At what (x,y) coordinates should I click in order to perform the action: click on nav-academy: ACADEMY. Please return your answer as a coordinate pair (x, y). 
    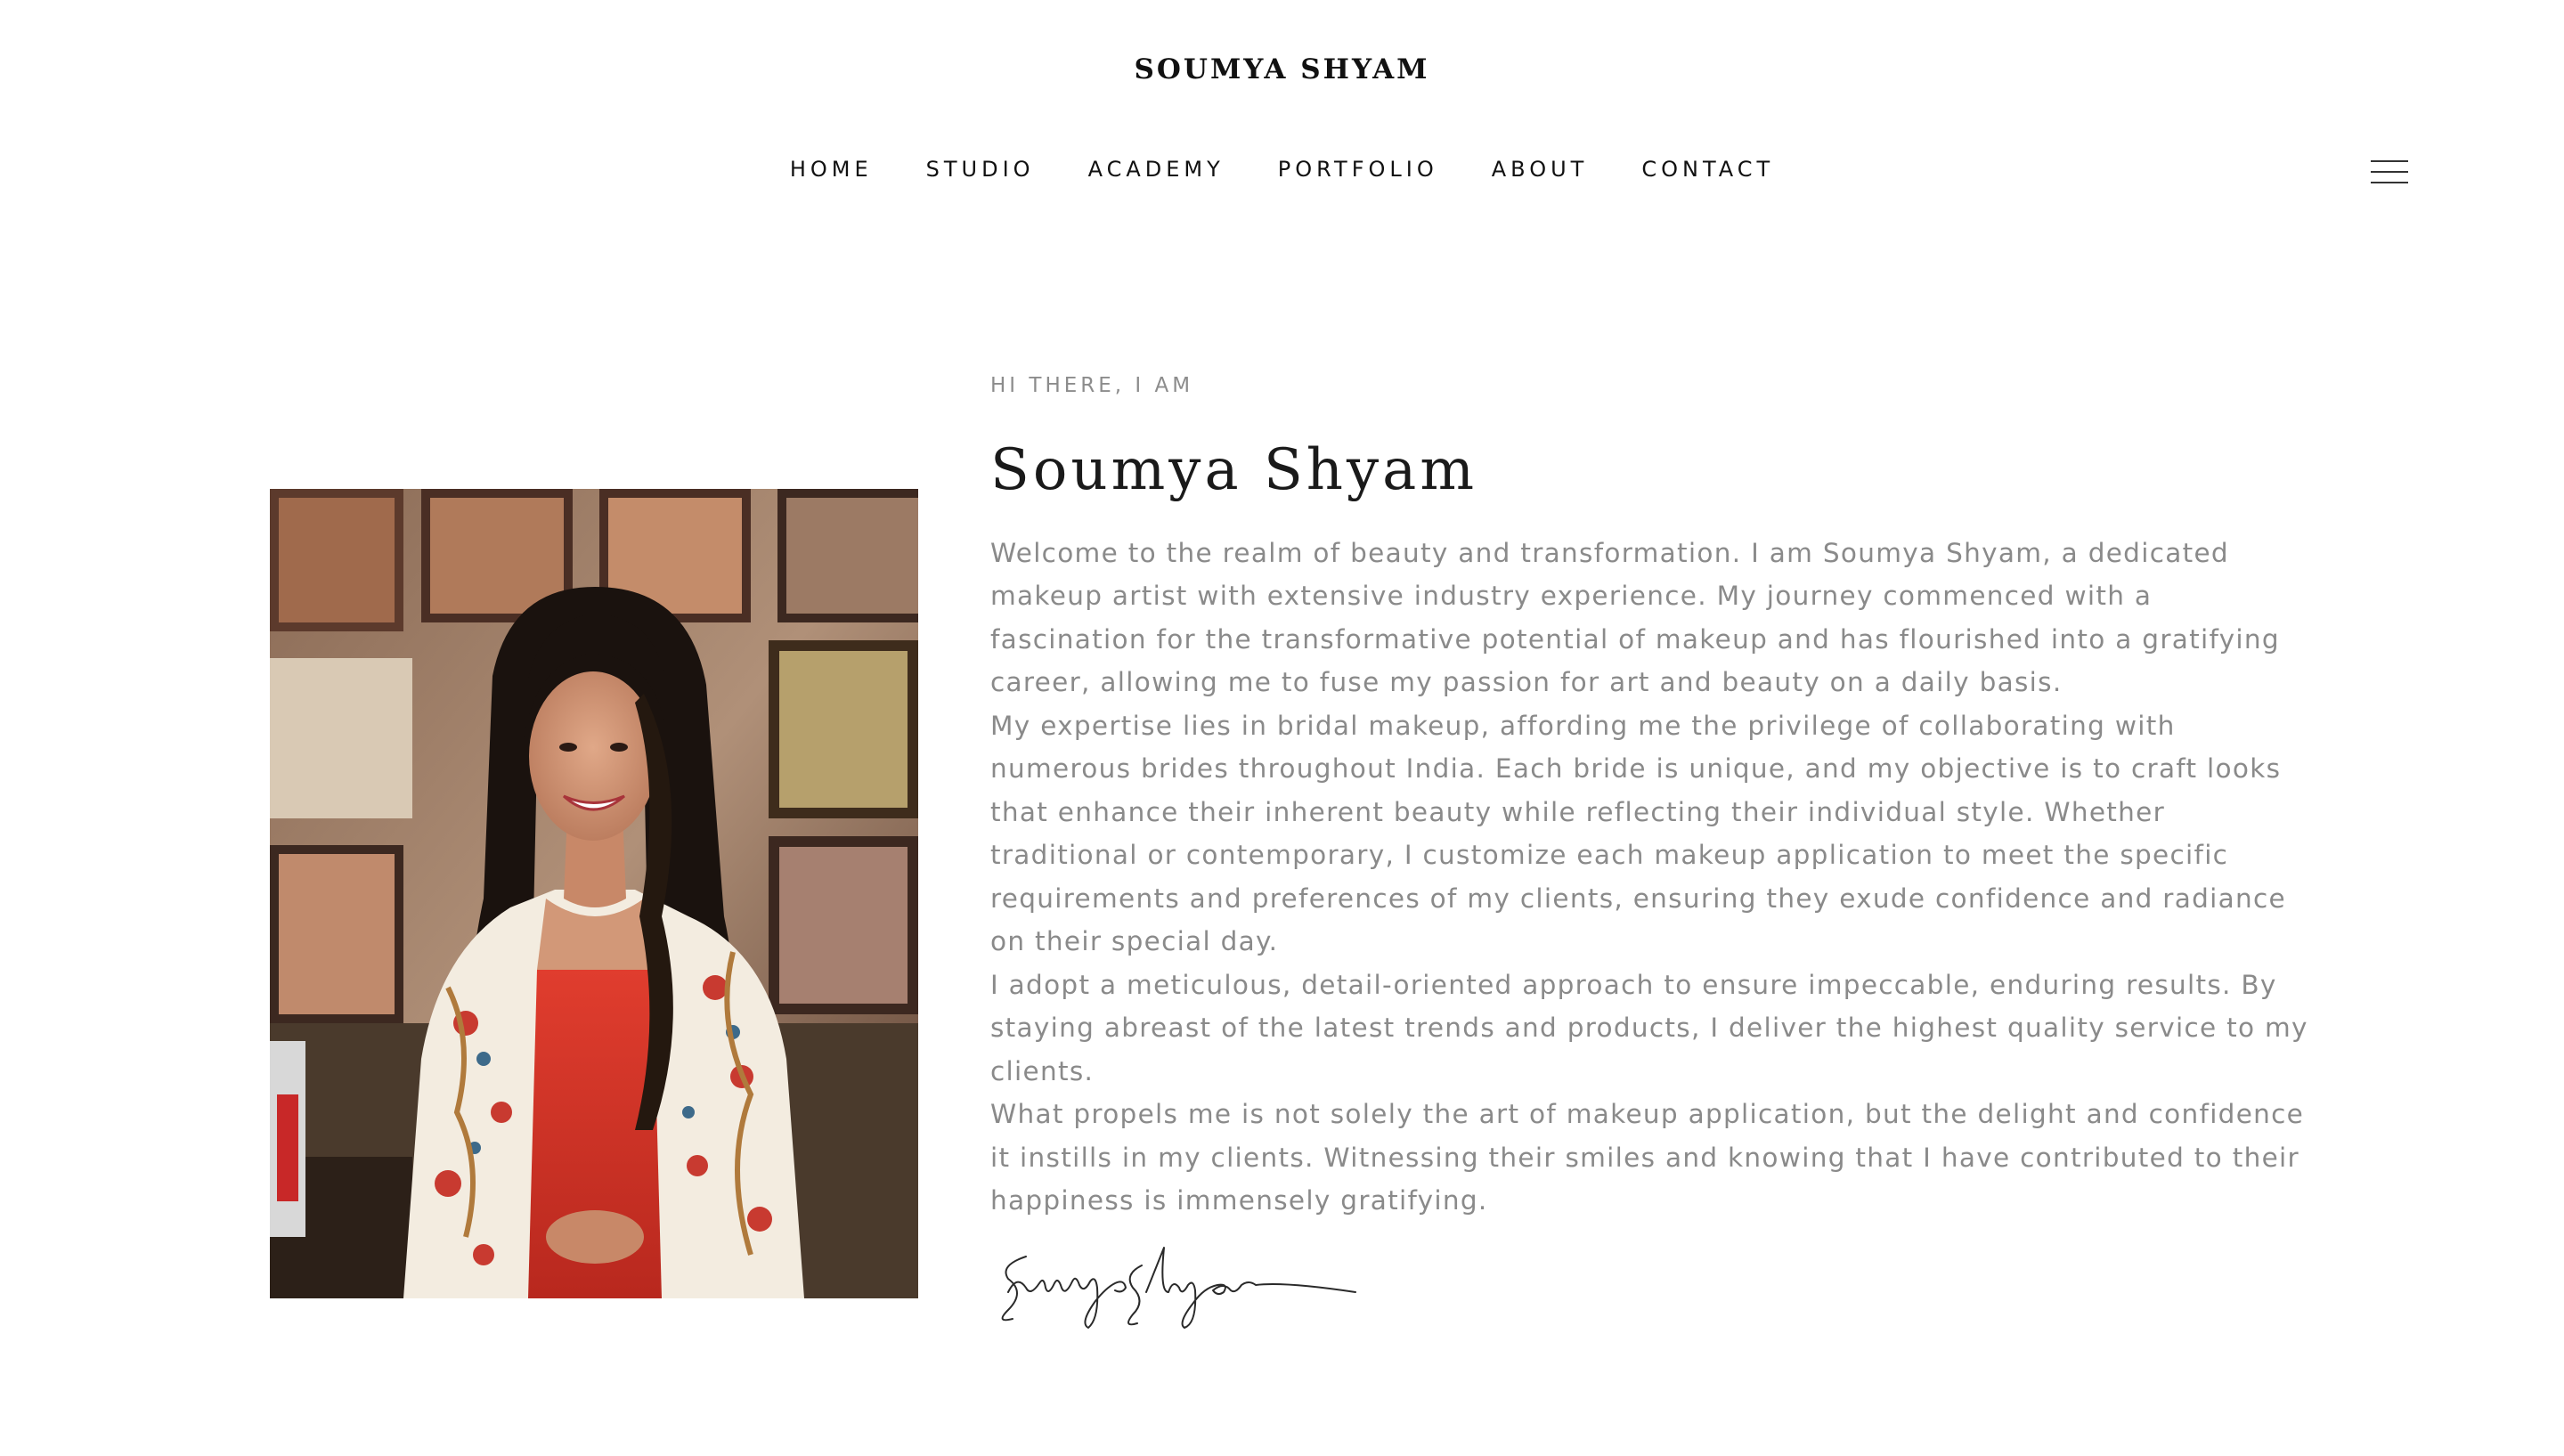
    Looking at the image, I should click on (1156, 169).